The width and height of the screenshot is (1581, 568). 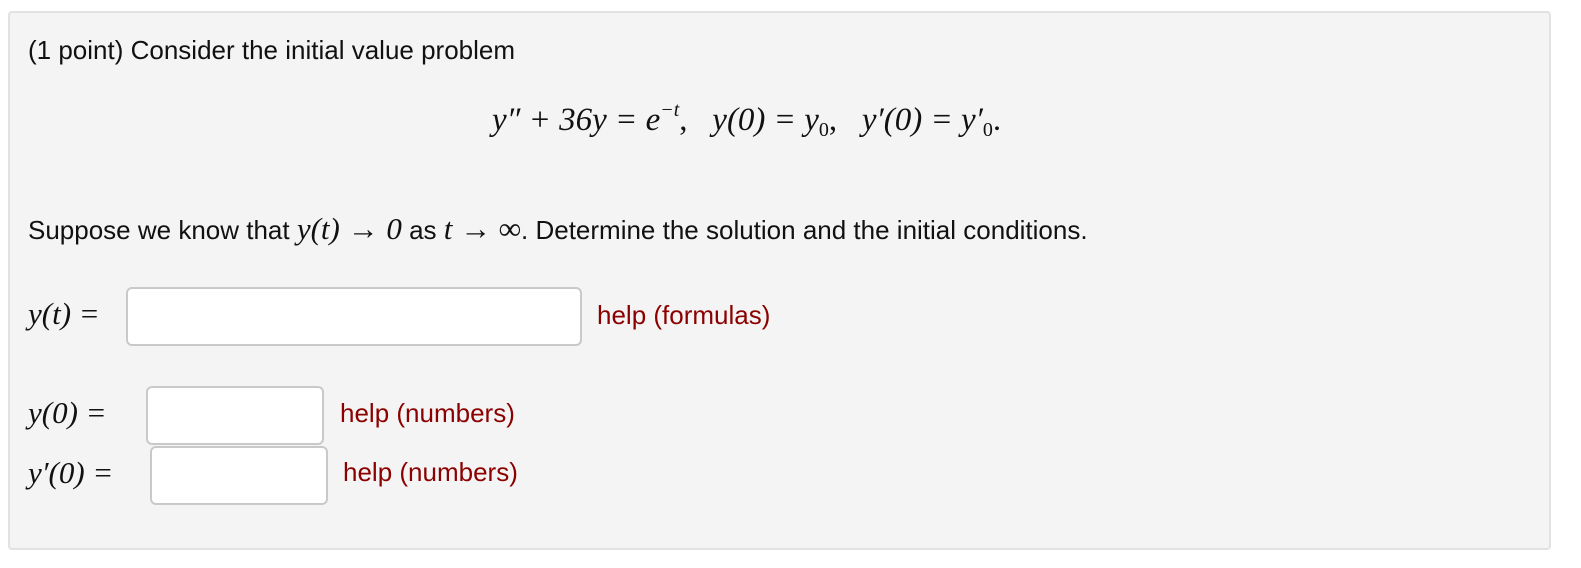 What do you see at coordinates (162, 230) in the screenshot?
I see `condition-prefix: Suppose we know that` at bounding box center [162, 230].